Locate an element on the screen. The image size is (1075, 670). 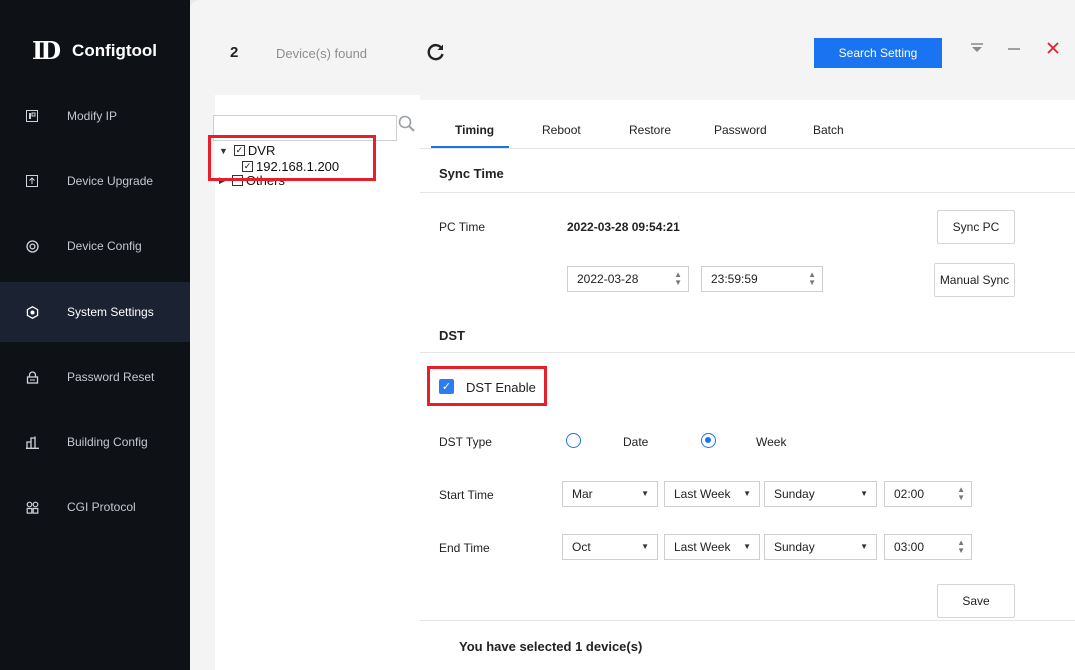
tab-restore: Restore is located at coordinates (650, 130).